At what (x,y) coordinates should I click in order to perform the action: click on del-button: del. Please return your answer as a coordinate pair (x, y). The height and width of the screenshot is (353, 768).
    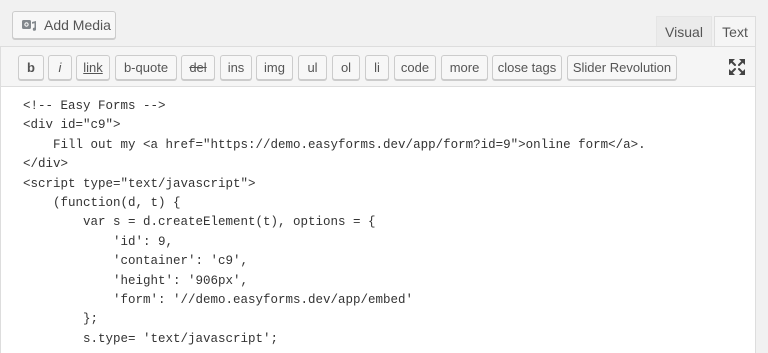
    Looking at the image, I should click on (198, 67).